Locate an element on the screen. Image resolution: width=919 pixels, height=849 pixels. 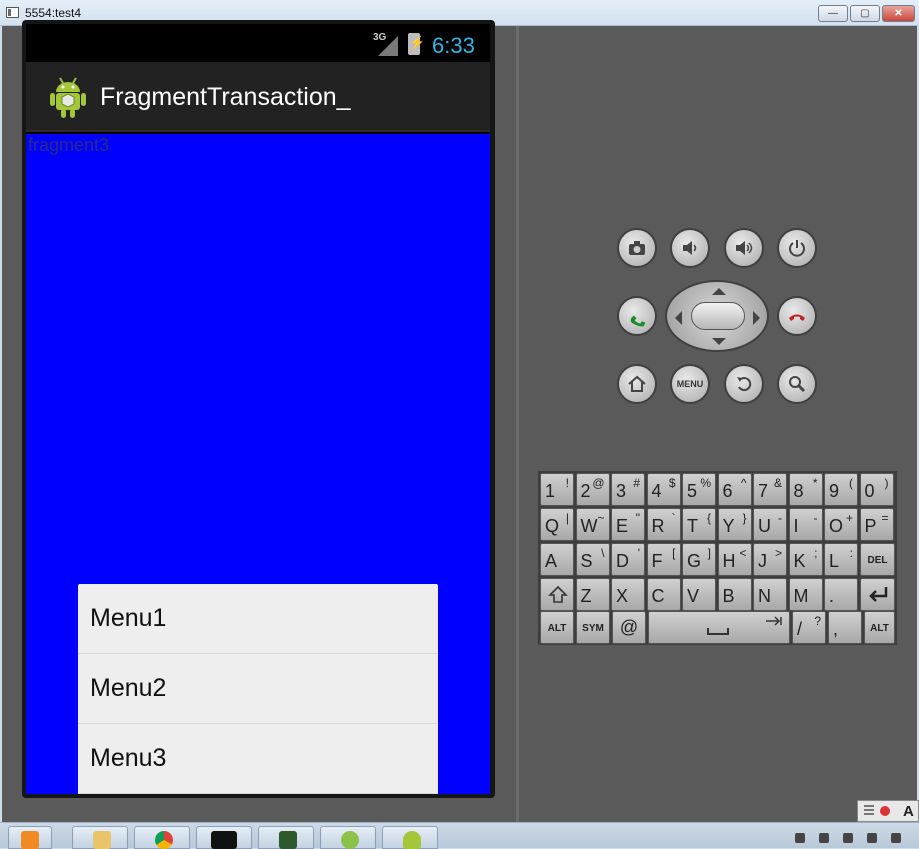
volume-up-button is located at coordinates (744, 248).